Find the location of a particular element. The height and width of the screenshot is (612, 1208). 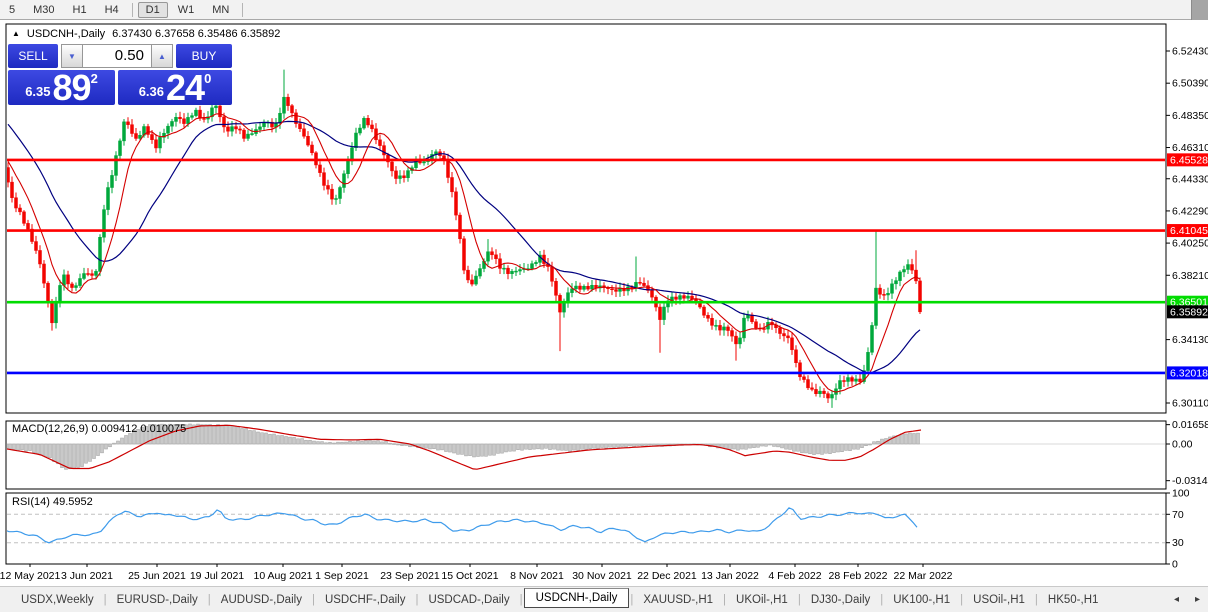

macd-label: MACD(12,26,9) 0.009412 0.010075 is located at coordinates (99, 429).